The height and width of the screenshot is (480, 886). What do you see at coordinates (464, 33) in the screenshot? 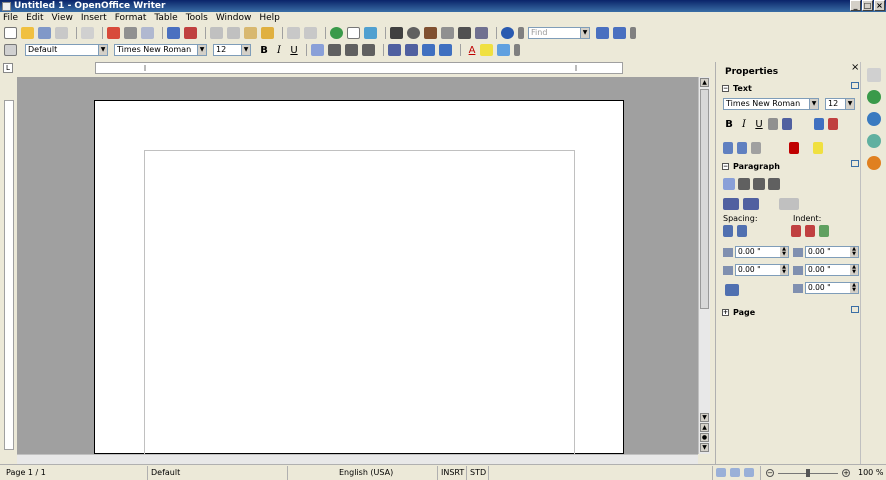
I see `formatting-marks-icon` at bounding box center [464, 33].